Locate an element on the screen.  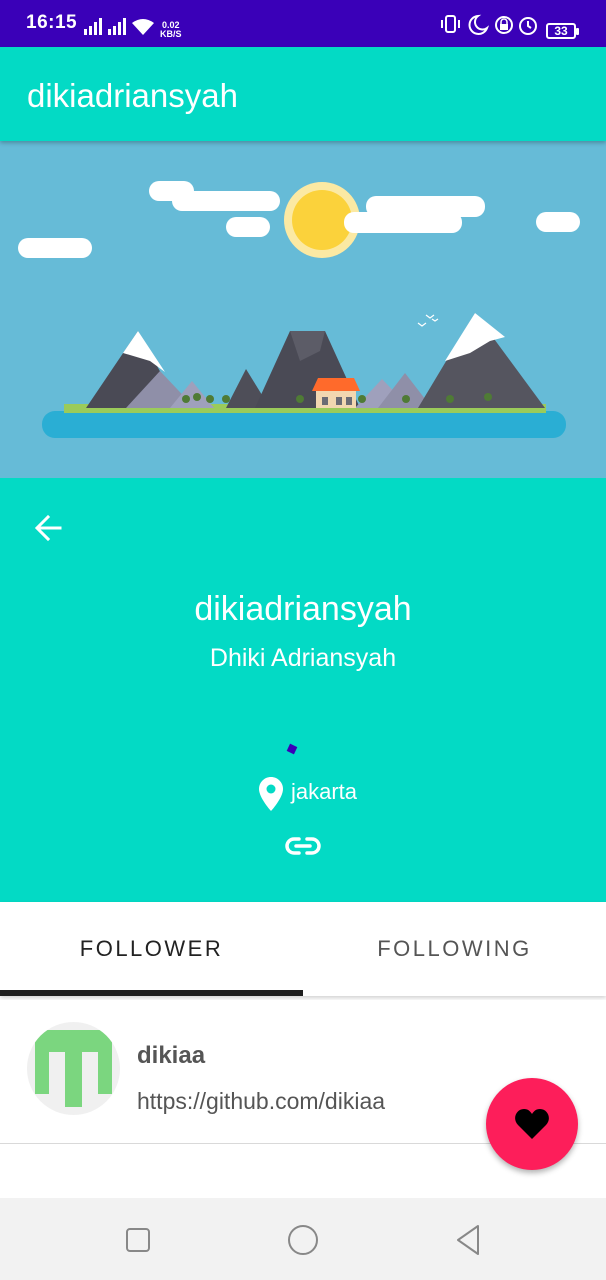
identicon-avatar is located at coordinates (73, 1068).